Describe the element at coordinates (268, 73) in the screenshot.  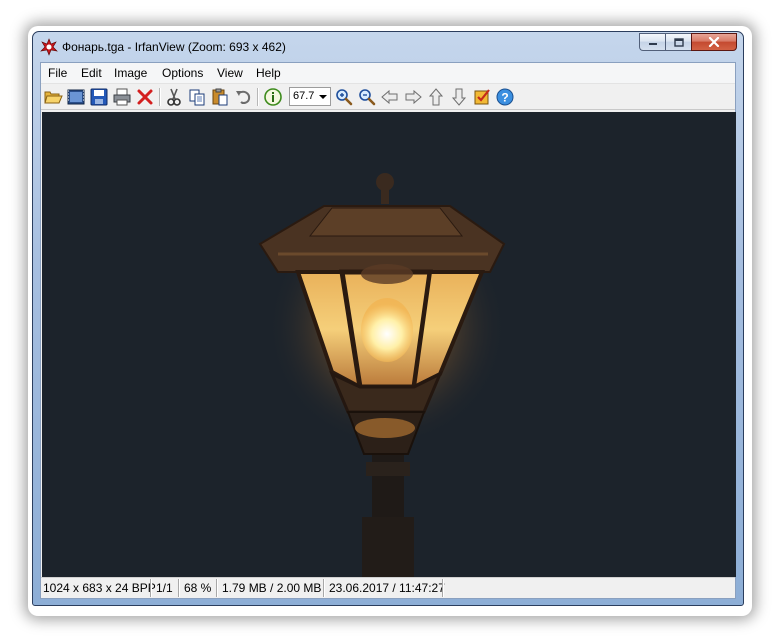
I see `menu-help: Help` at that location.